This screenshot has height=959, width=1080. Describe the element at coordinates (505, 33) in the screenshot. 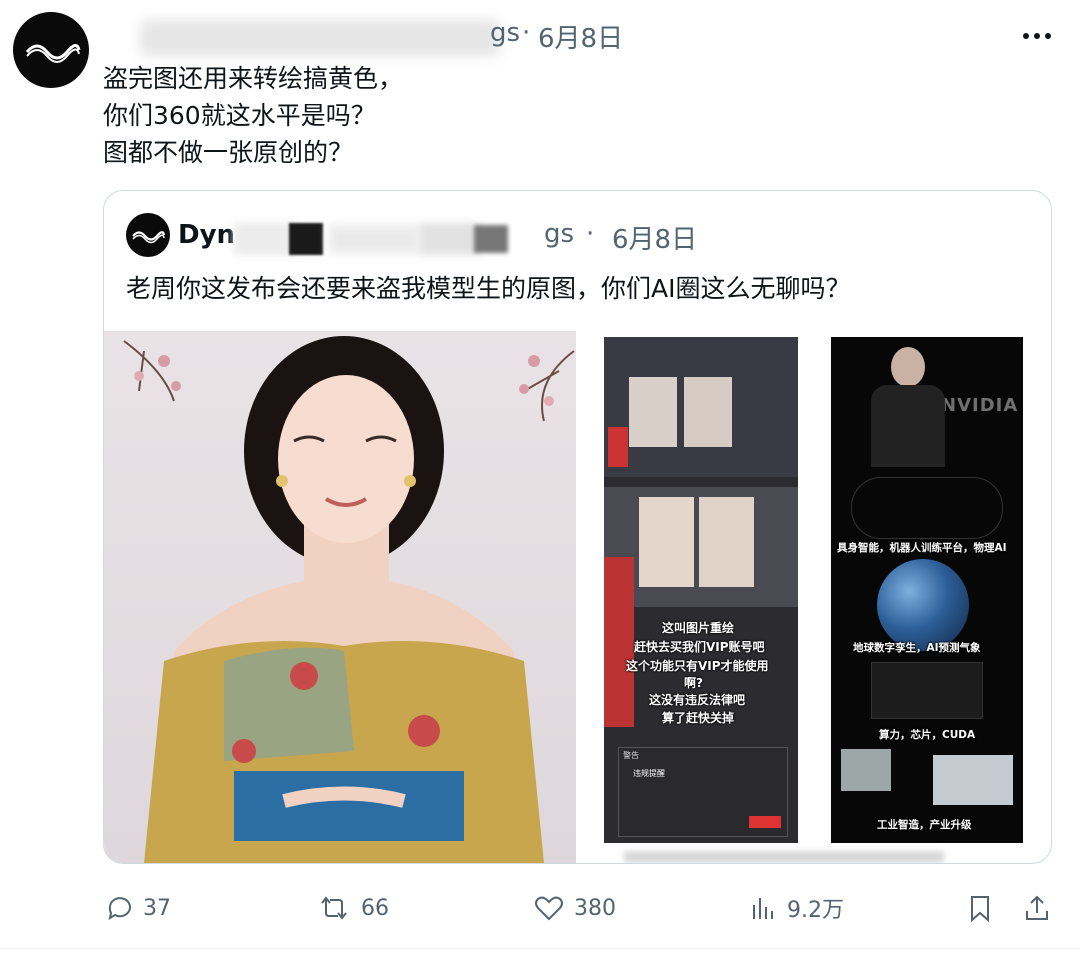

I see `author-handle-suffix: gs` at that location.